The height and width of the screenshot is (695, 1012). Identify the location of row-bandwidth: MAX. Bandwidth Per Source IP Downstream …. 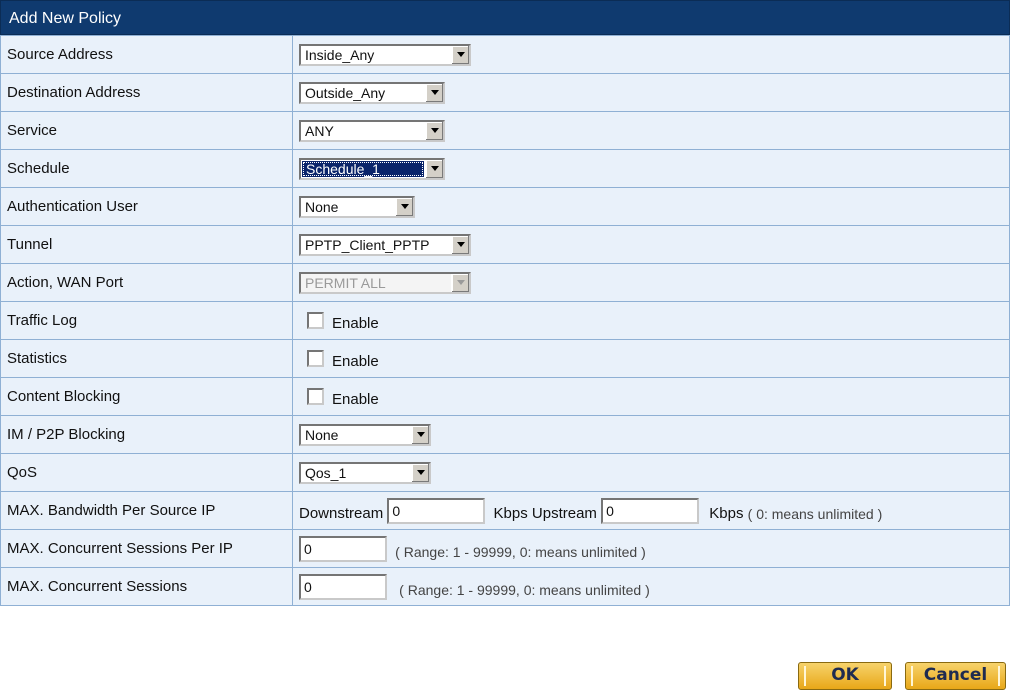
(505, 510).